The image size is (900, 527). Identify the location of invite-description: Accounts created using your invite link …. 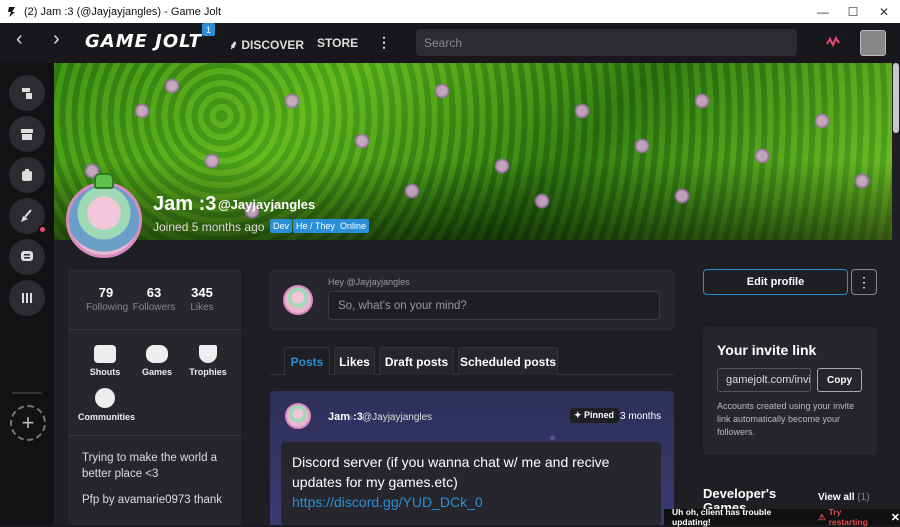
(786, 419).